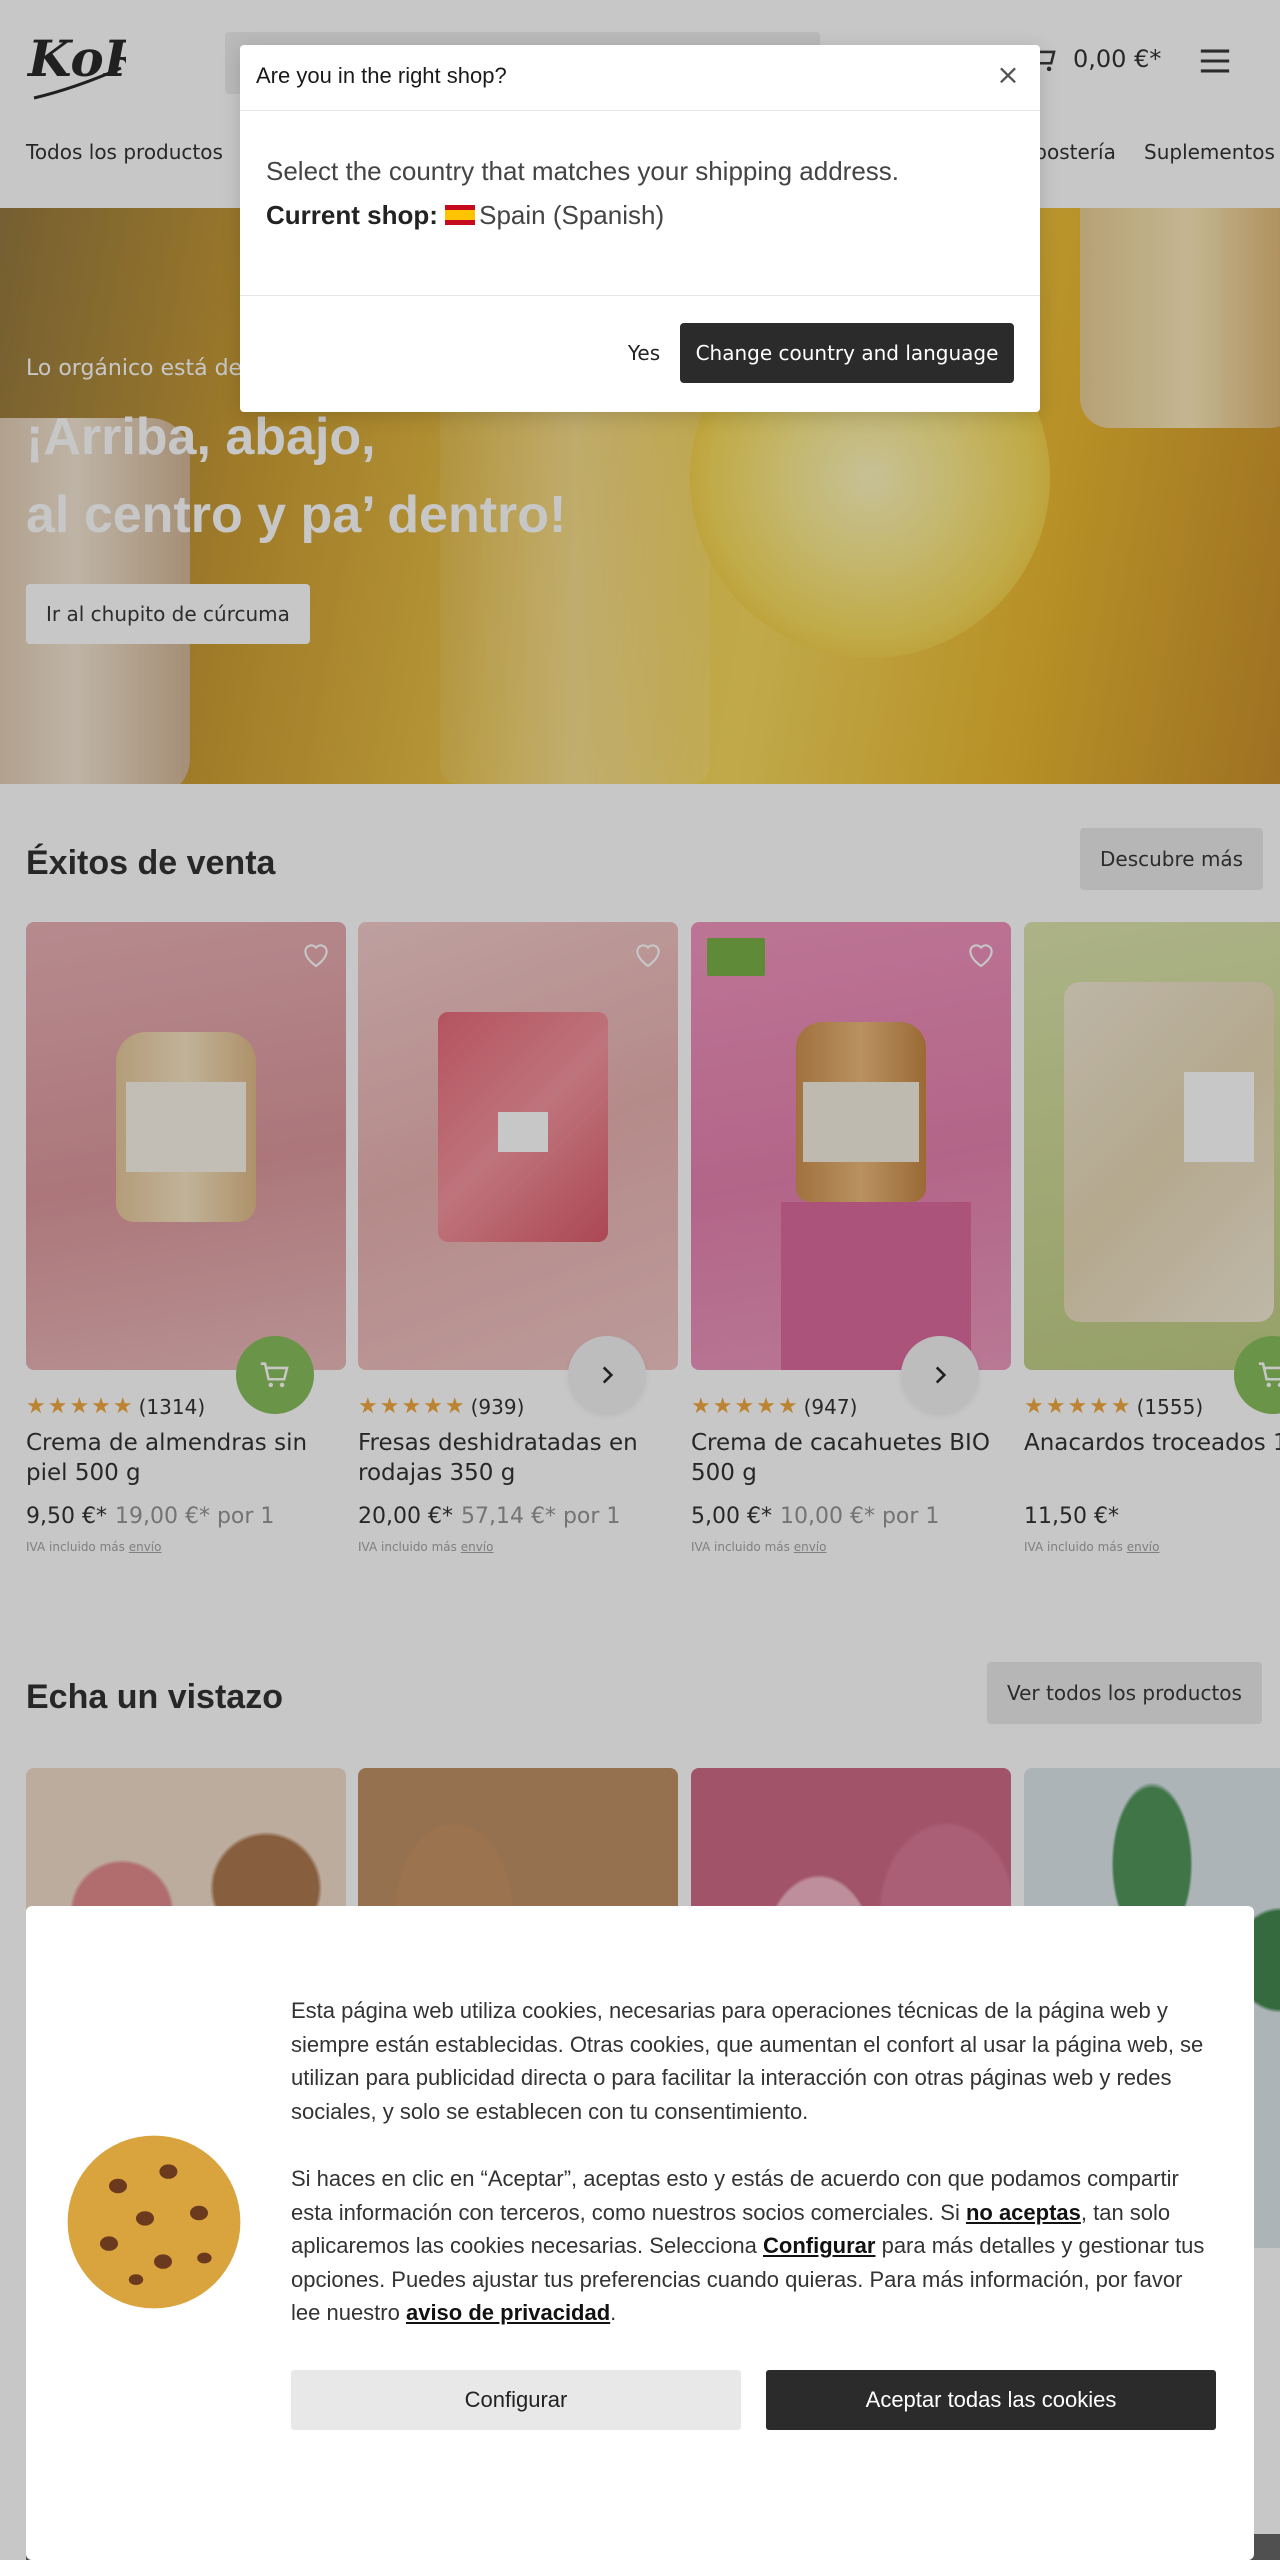  Describe the element at coordinates (644, 353) in the screenshot. I see `yes-button: Yes` at that location.